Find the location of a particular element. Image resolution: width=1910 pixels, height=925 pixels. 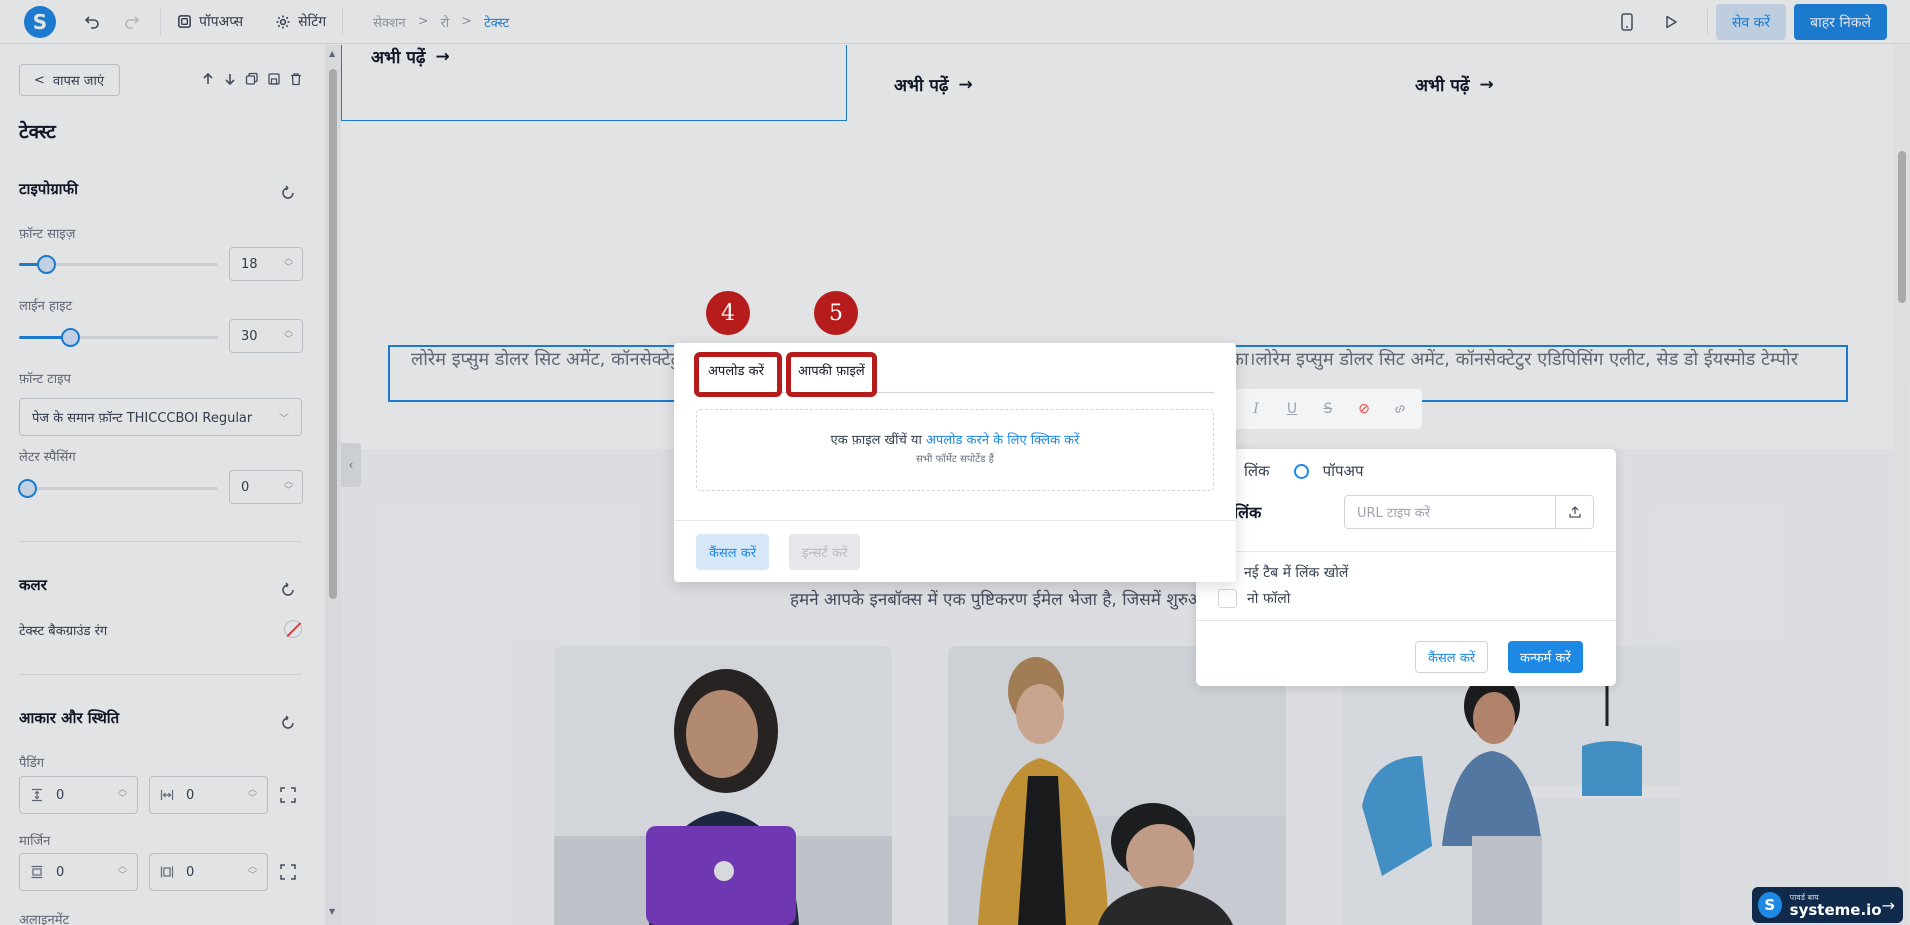

formats-supported-text: सभी फॉर्मेट सपोर्टेड हैं is located at coordinates (955, 459).